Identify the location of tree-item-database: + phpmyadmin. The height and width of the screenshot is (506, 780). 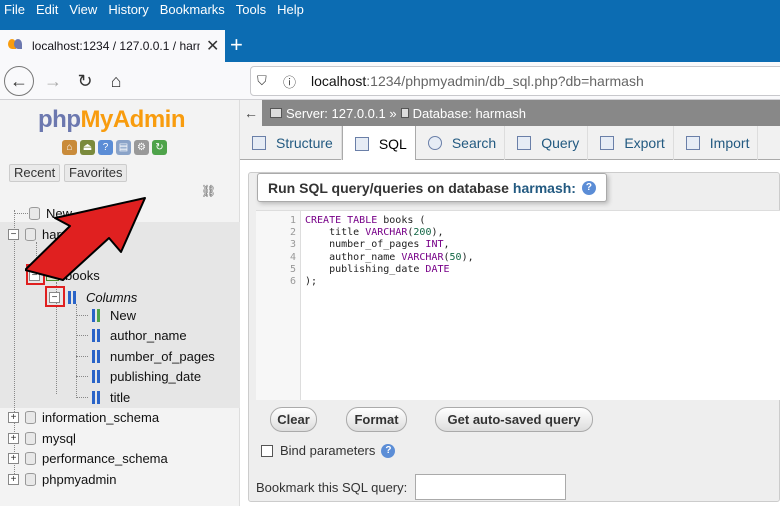
(62, 479).